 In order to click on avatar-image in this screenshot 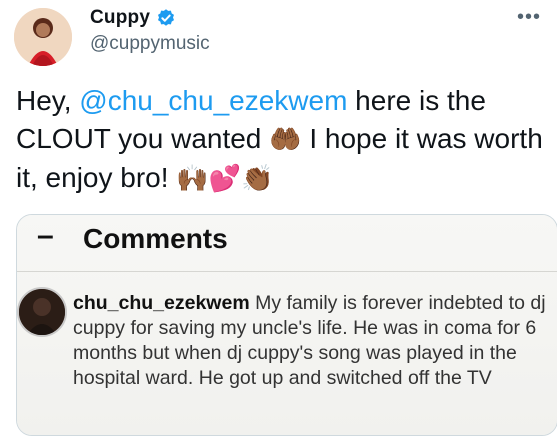, I will do `click(43, 37)`.